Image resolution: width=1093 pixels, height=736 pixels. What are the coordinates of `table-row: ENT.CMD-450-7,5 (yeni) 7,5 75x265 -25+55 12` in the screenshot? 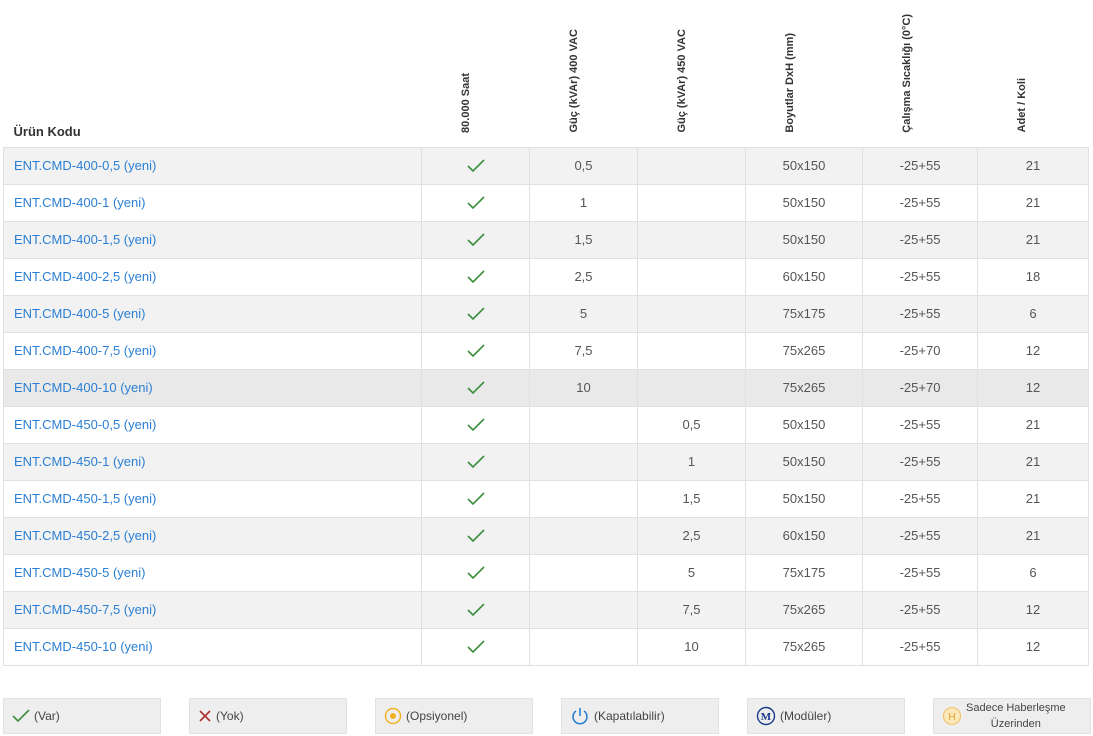 It's located at (546, 609).